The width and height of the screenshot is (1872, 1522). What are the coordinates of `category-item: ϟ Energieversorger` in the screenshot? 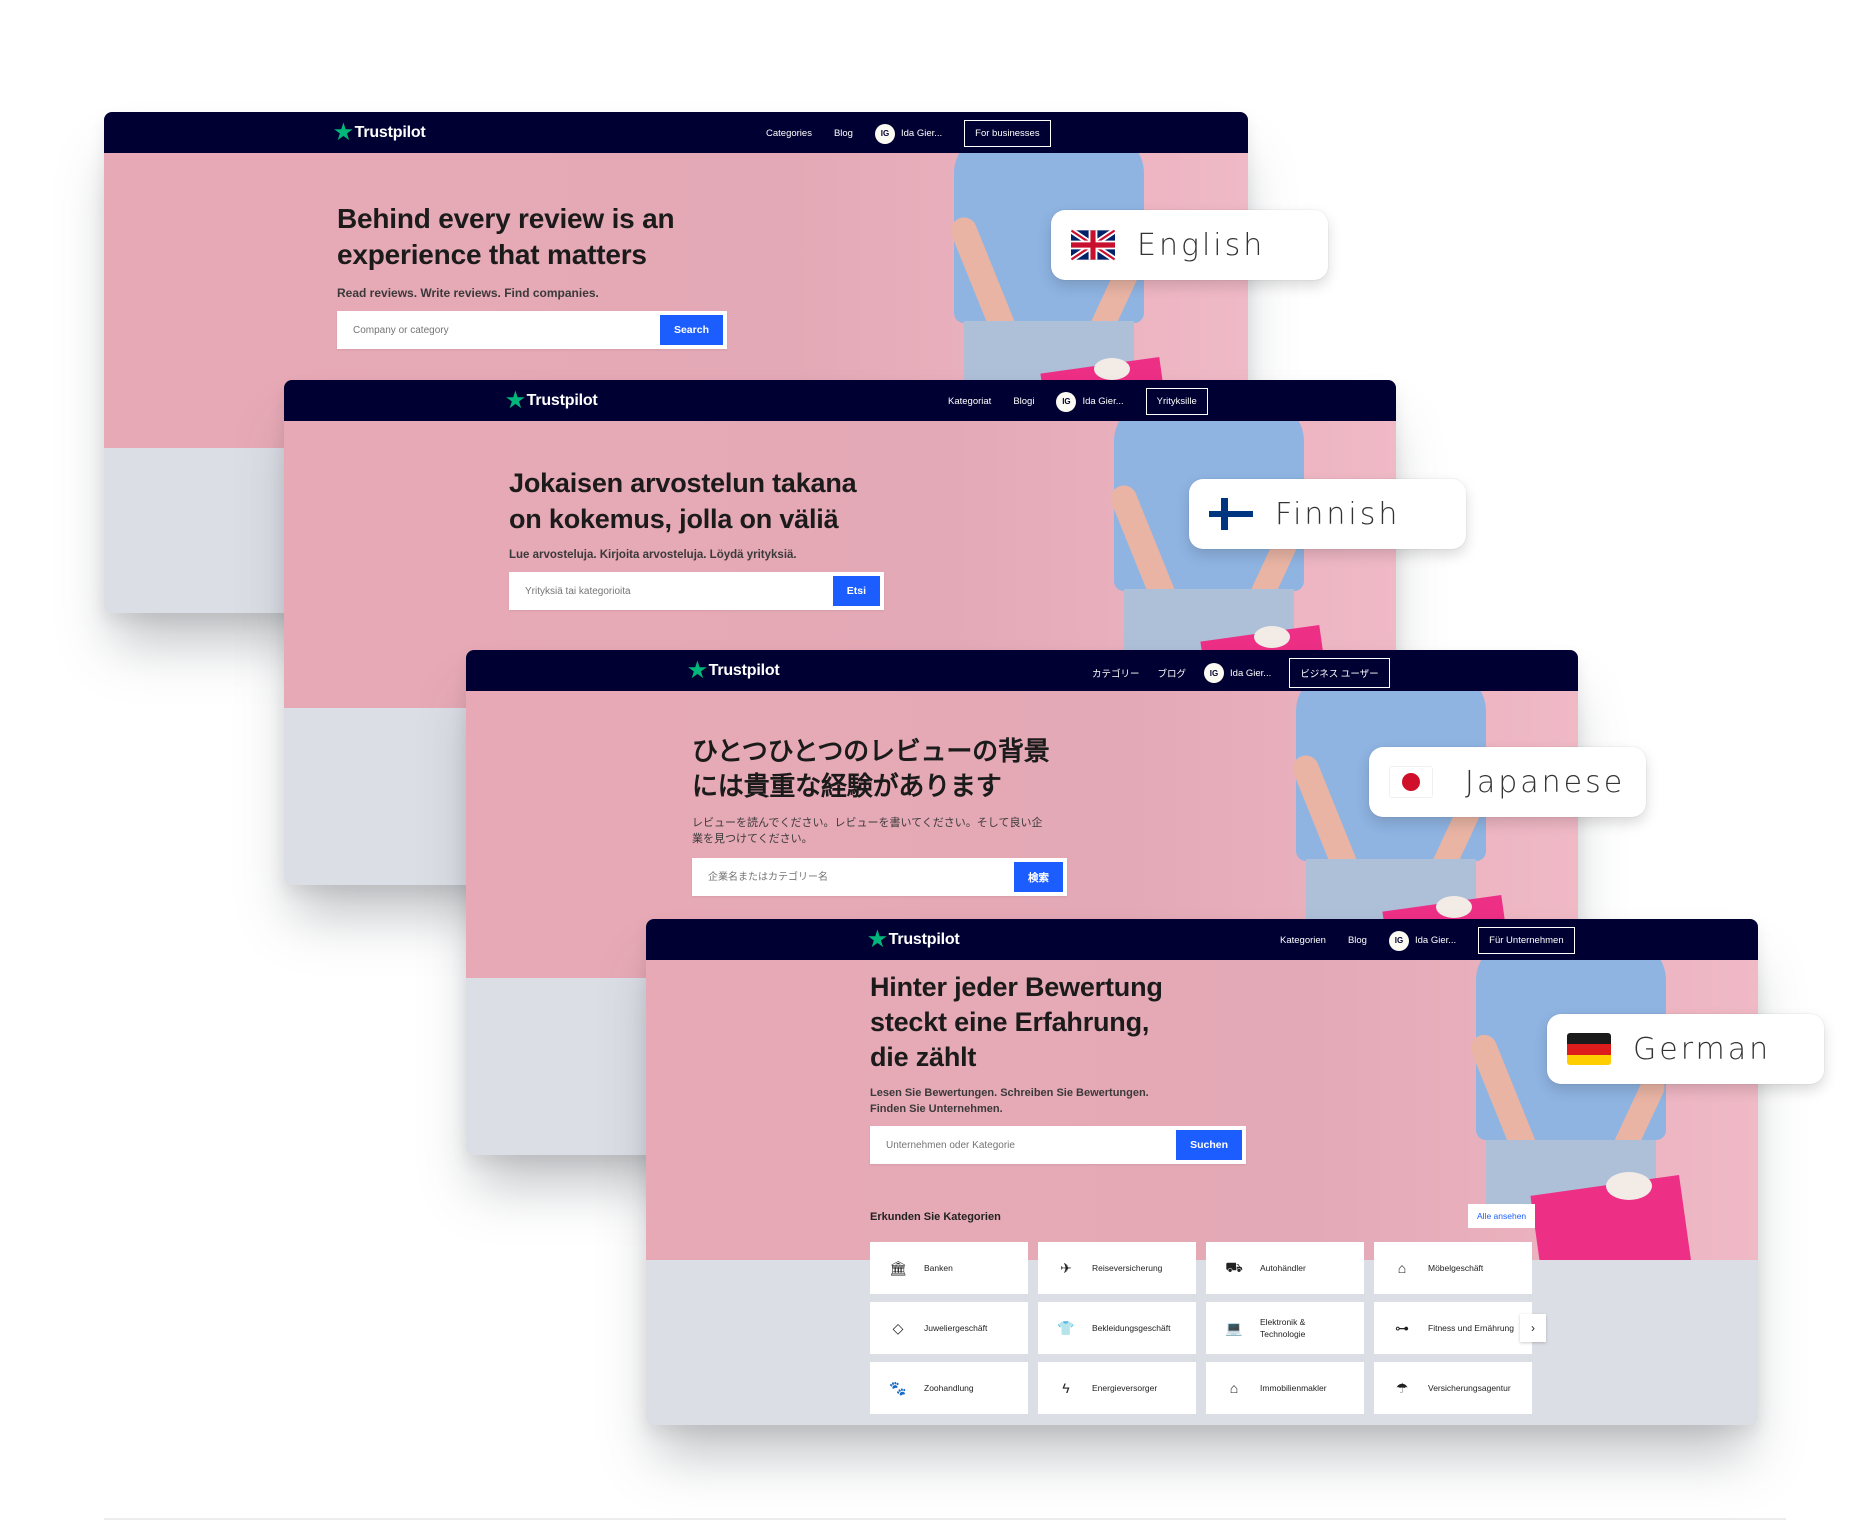 It's located at (1117, 1388).